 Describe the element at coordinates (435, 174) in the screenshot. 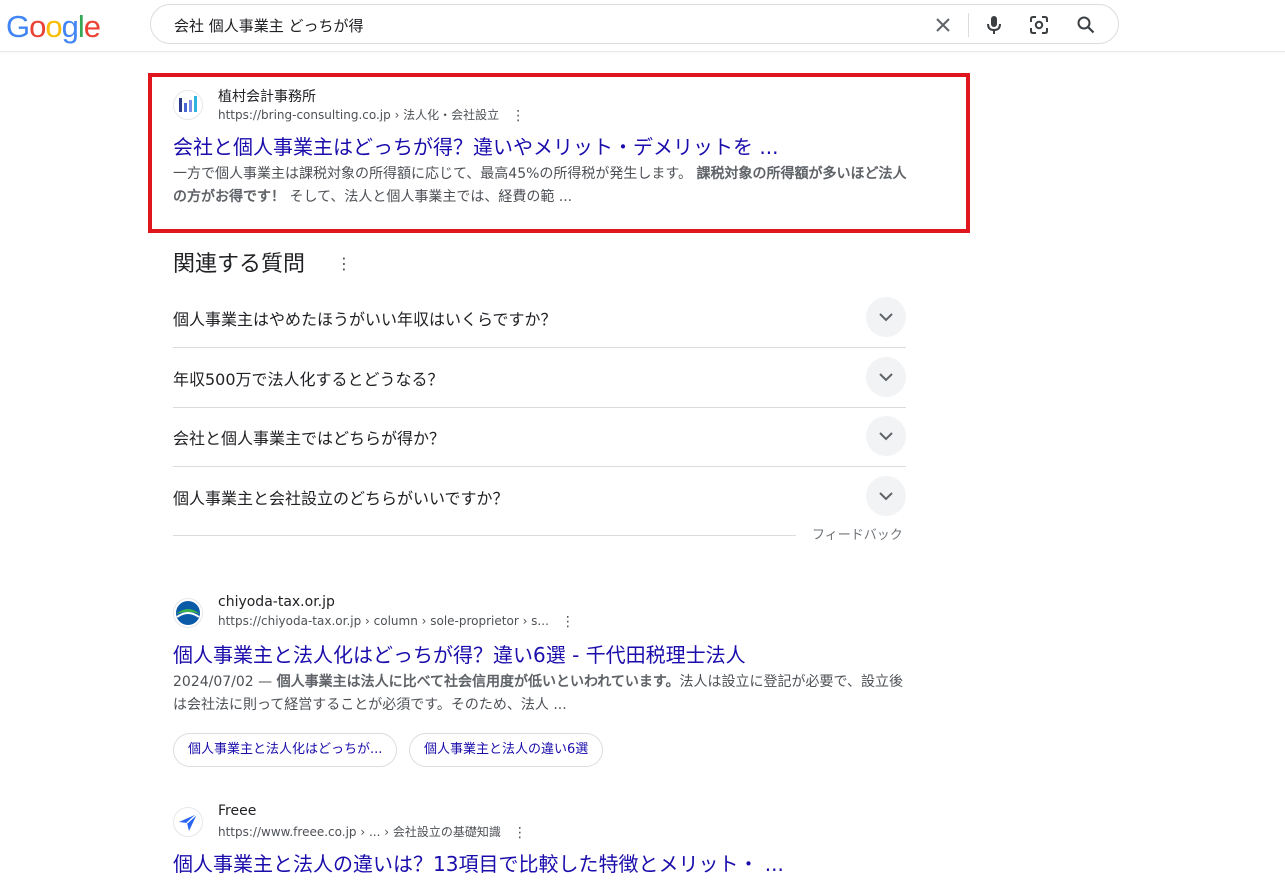

I see `snippet-text: 一方で個人事業主は課税対象の所得額に応じて、最高45%の所得税が発生します。` at that location.